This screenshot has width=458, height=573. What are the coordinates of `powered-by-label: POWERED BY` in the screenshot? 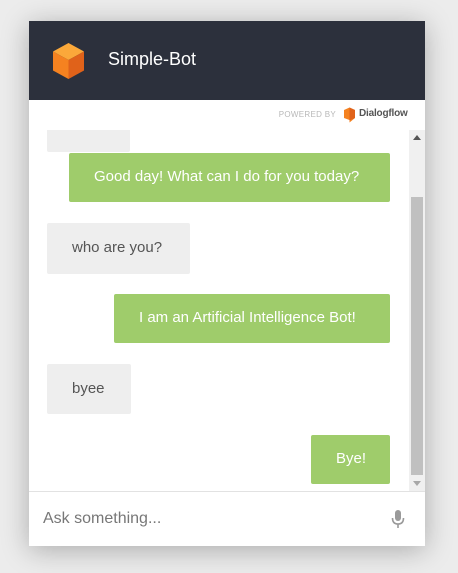 It's located at (307, 114).